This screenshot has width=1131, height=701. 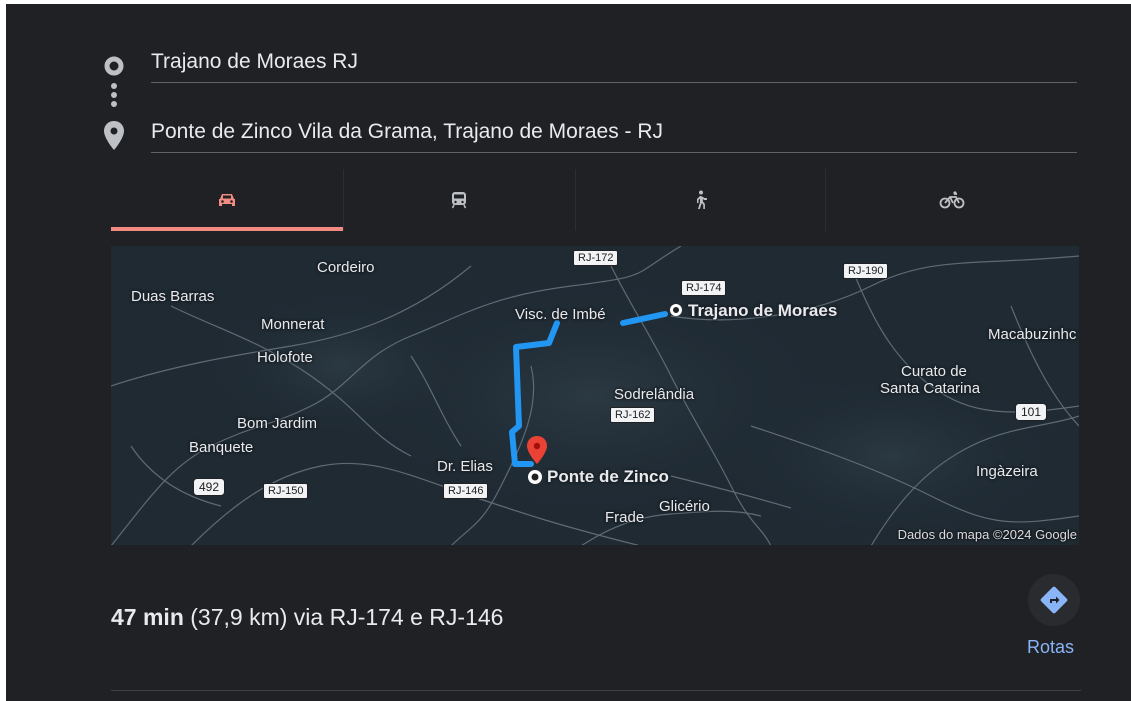 What do you see at coordinates (227, 229) in the screenshot?
I see `active-tab-indicator` at bounding box center [227, 229].